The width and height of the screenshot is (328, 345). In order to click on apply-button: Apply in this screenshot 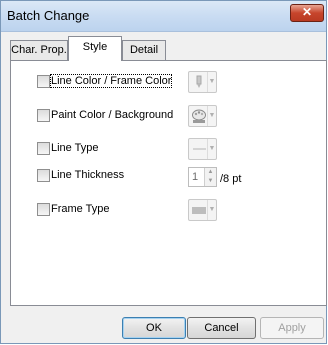, I will do `click(292, 328)`.